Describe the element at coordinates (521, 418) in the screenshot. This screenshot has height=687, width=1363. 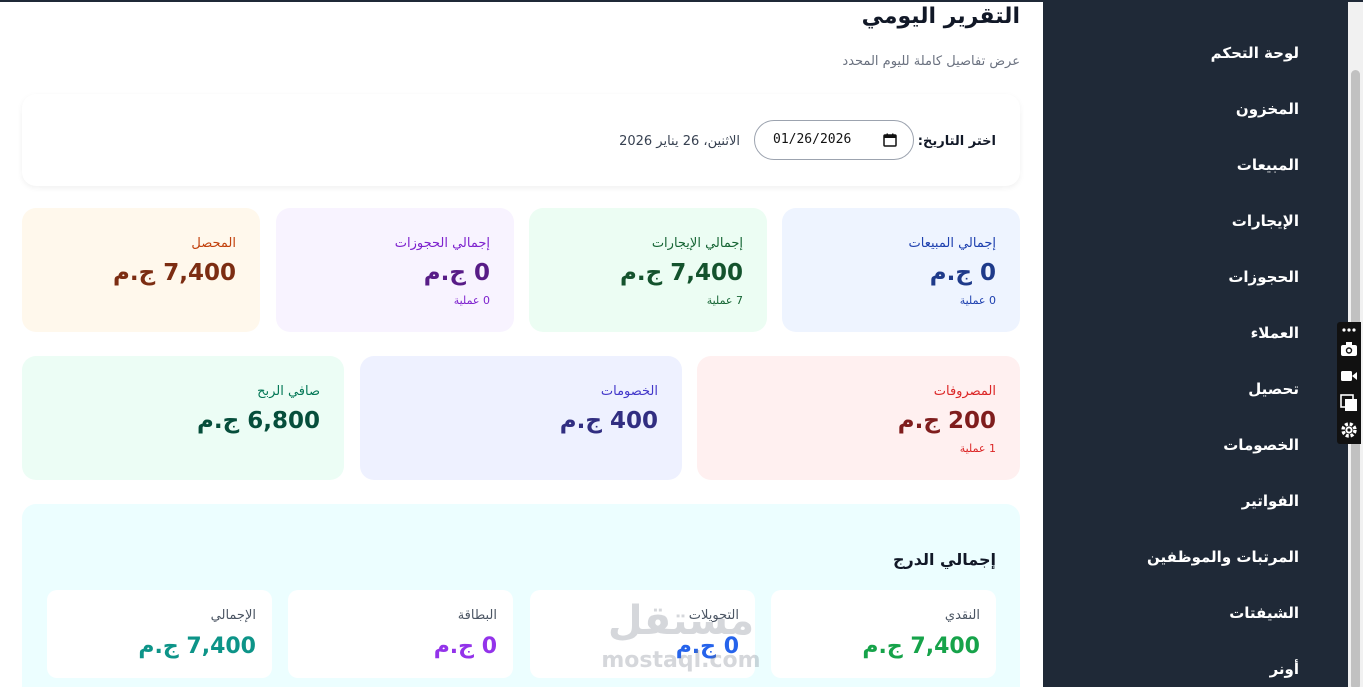
I see `discounts-card: الخصومات 400 ج.م` at that location.